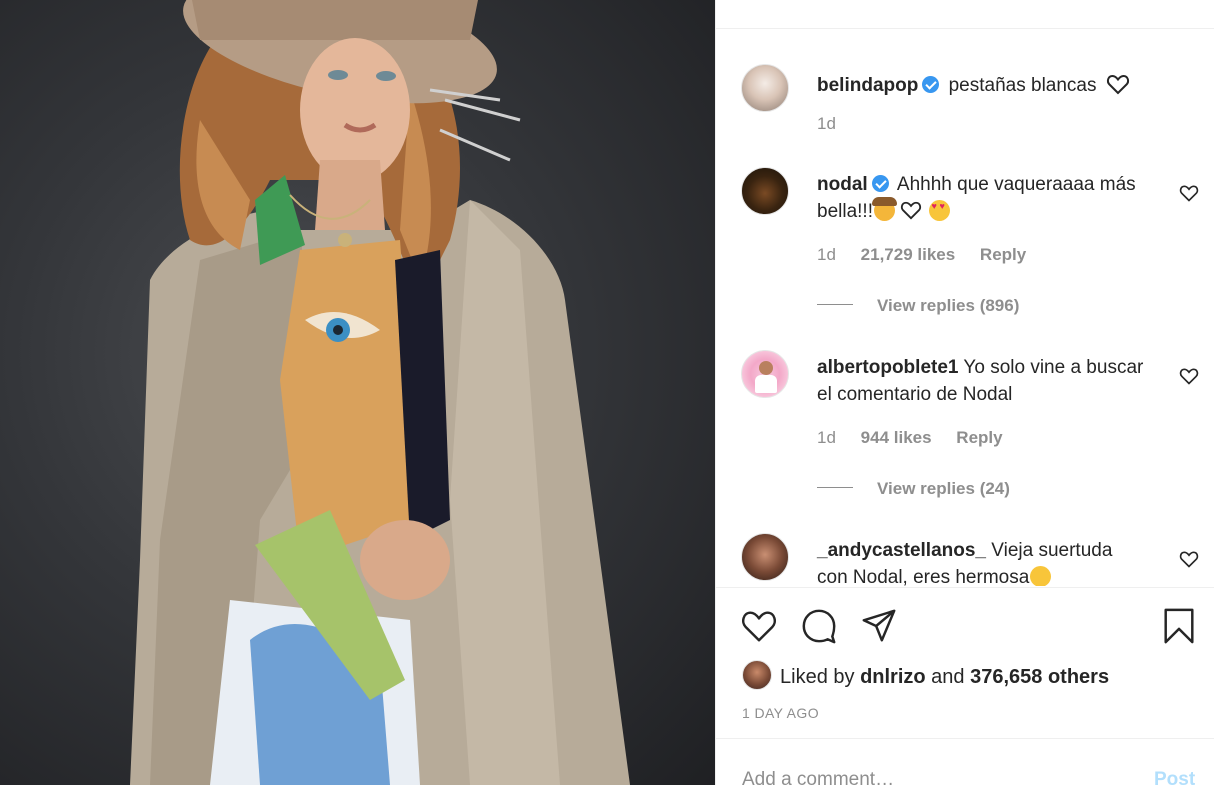  Describe the element at coordinates (817, 677) in the screenshot. I see `liked-by-prefix: Liked by` at that location.